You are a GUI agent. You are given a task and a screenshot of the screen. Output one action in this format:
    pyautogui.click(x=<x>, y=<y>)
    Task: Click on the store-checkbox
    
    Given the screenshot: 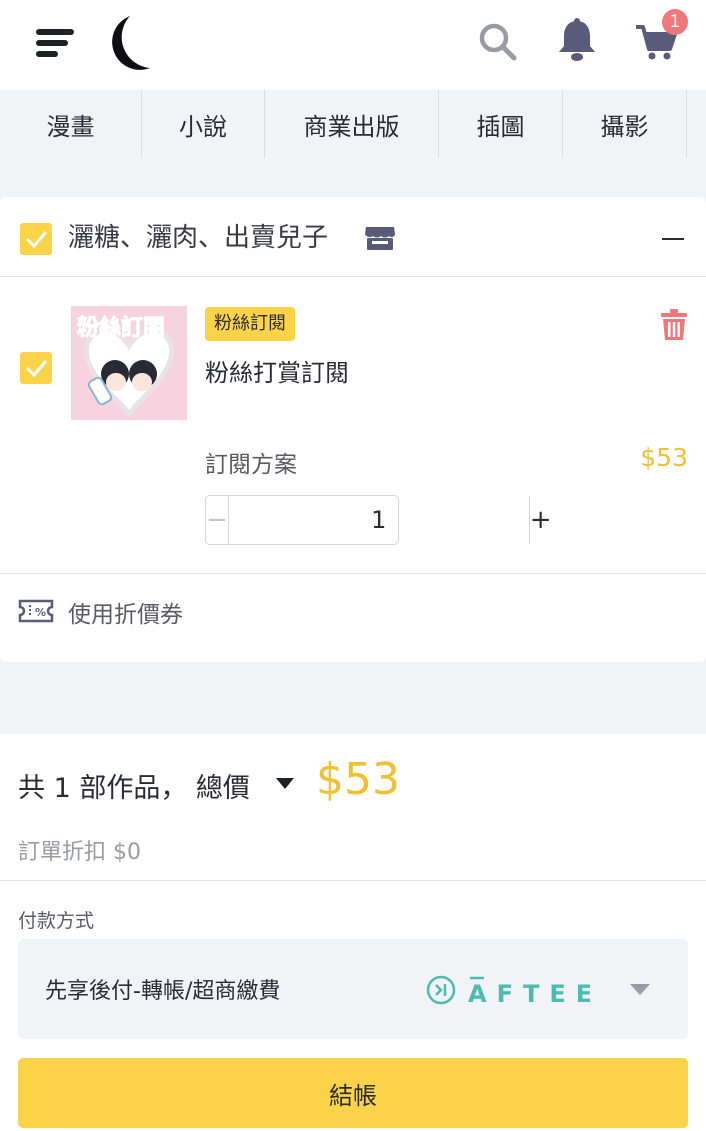 What is the action you would take?
    pyautogui.click(x=36, y=239)
    